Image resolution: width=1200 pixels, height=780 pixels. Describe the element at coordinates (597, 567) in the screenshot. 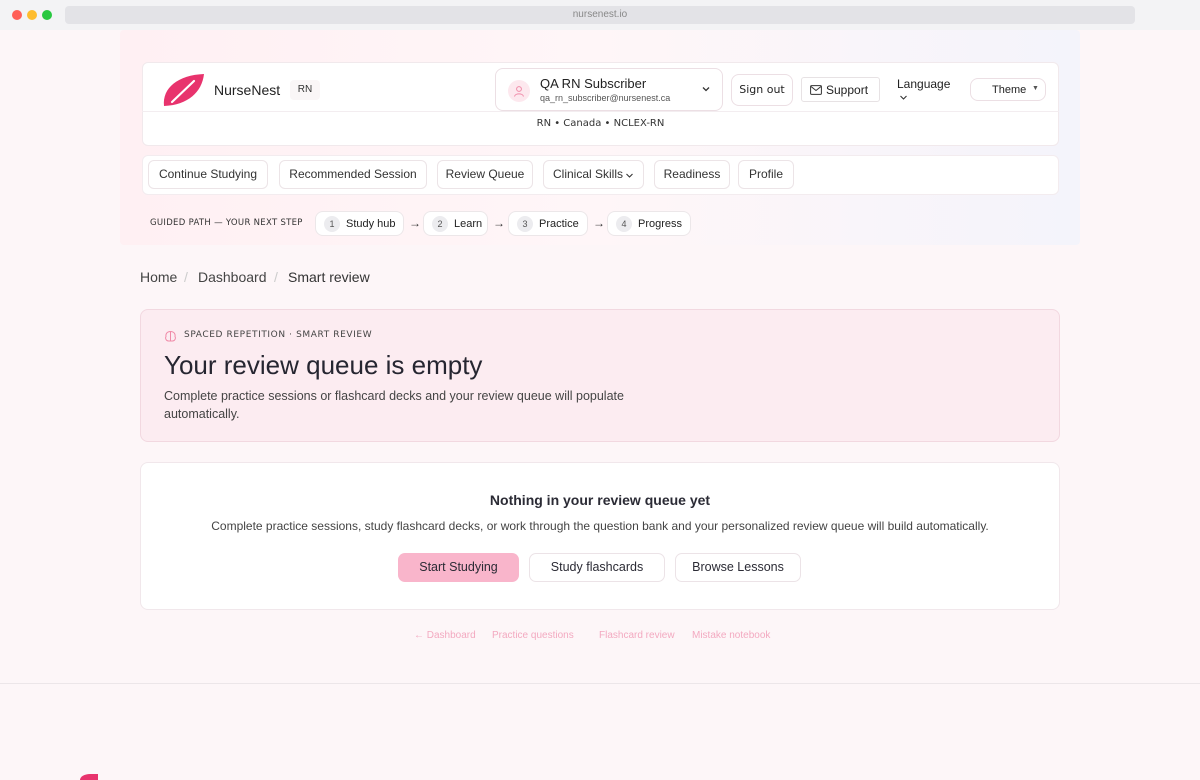

I see `study-flashcards-button: Study flashcards` at that location.